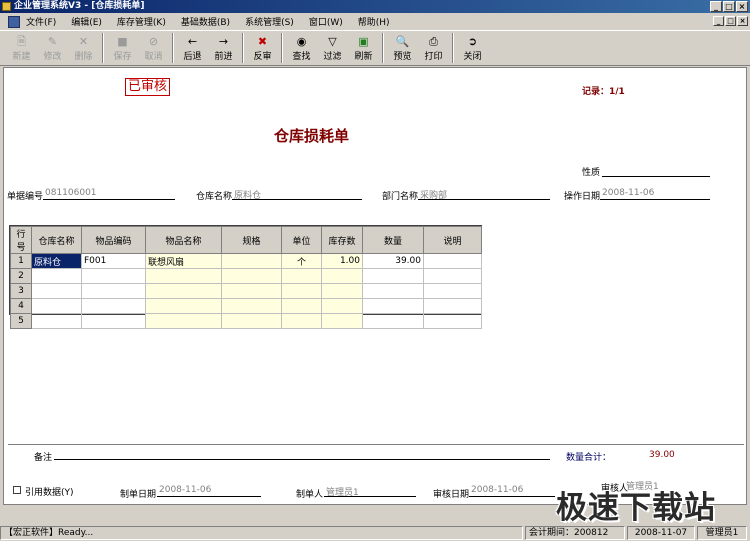 This screenshot has height=541, width=750. I want to click on table-cell: 1.00, so click(342, 261).